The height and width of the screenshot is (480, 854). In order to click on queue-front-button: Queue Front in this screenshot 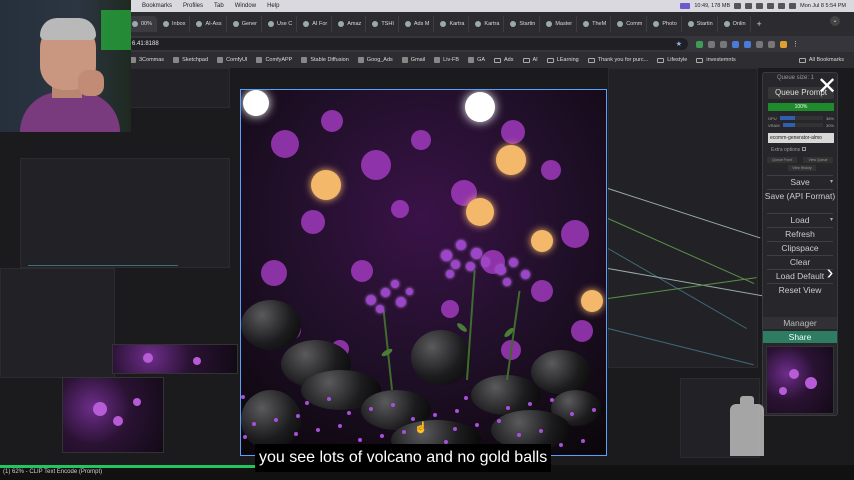, I will do `click(782, 160)`.